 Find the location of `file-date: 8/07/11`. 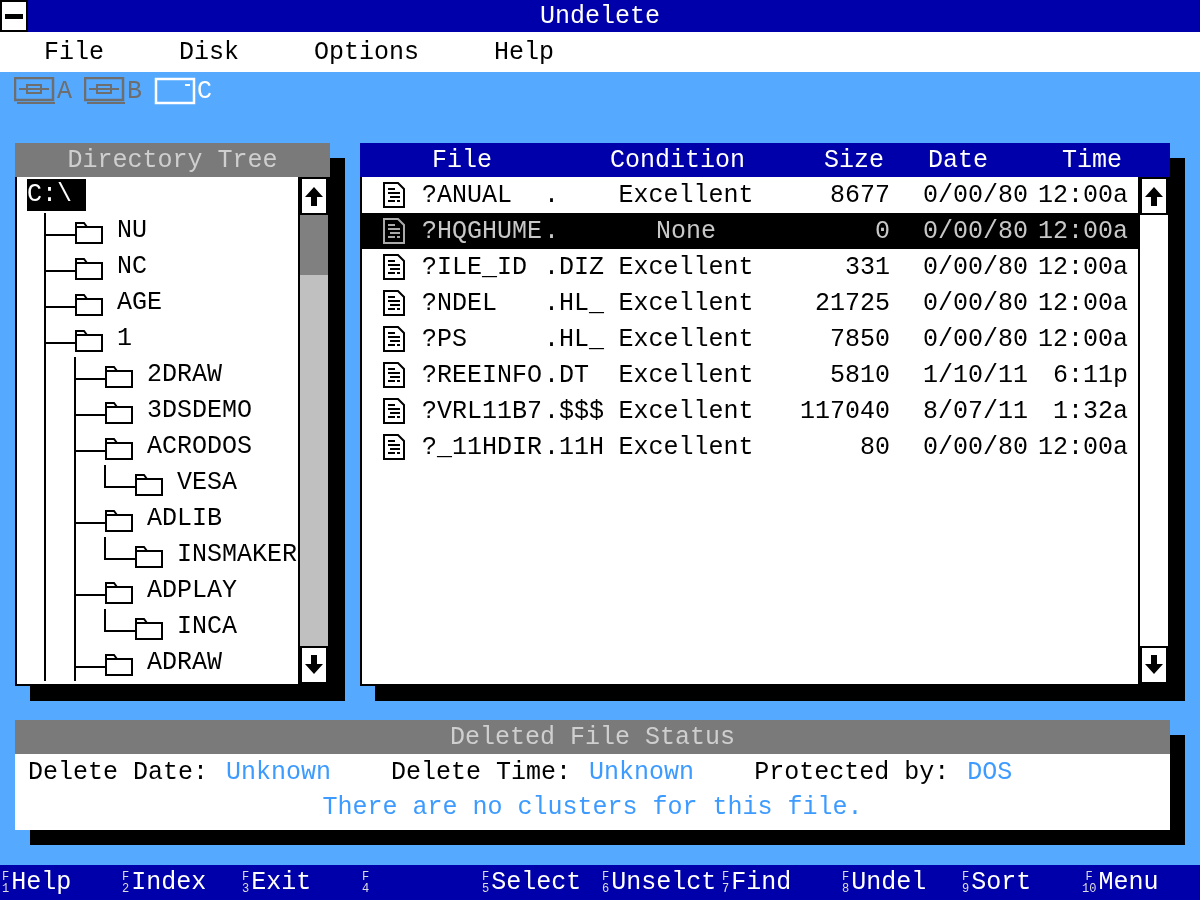

file-date: 8/07/11 is located at coordinates (974, 411).